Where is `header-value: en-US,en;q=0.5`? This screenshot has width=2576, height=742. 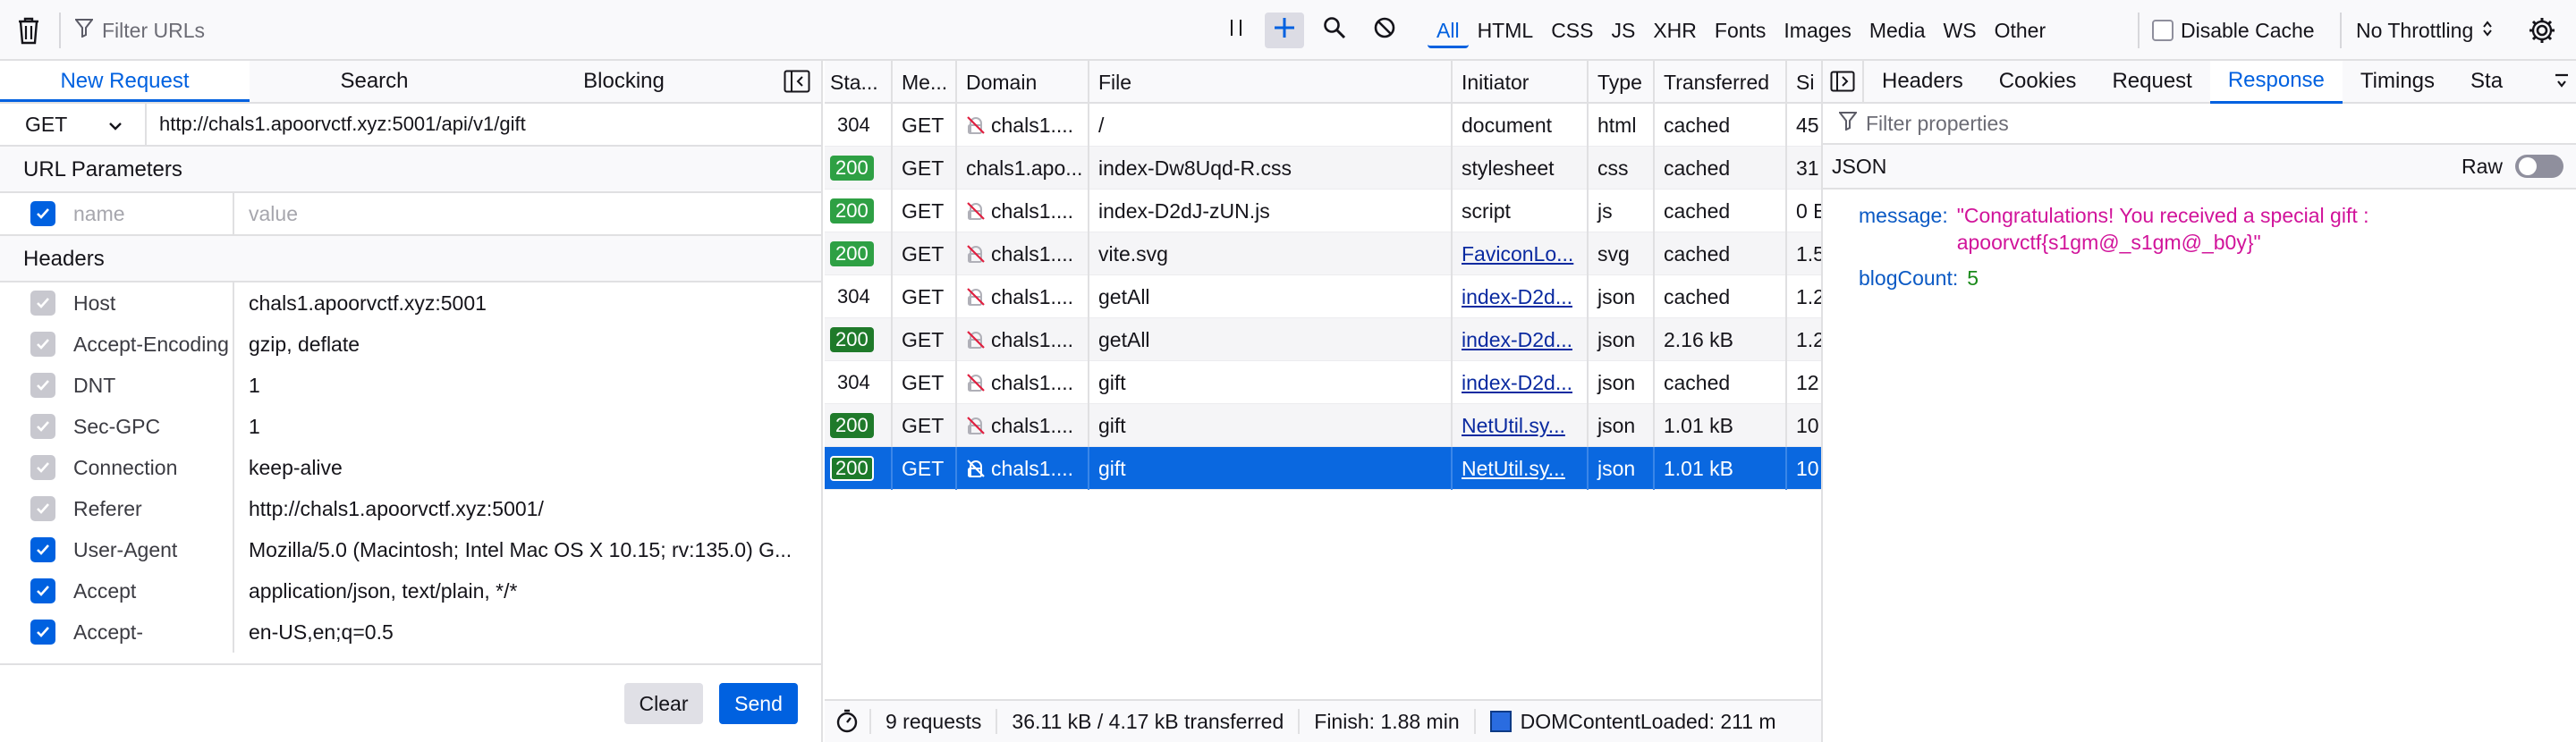 header-value: en-US,en;q=0.5 is located at coordinates (527, 632).